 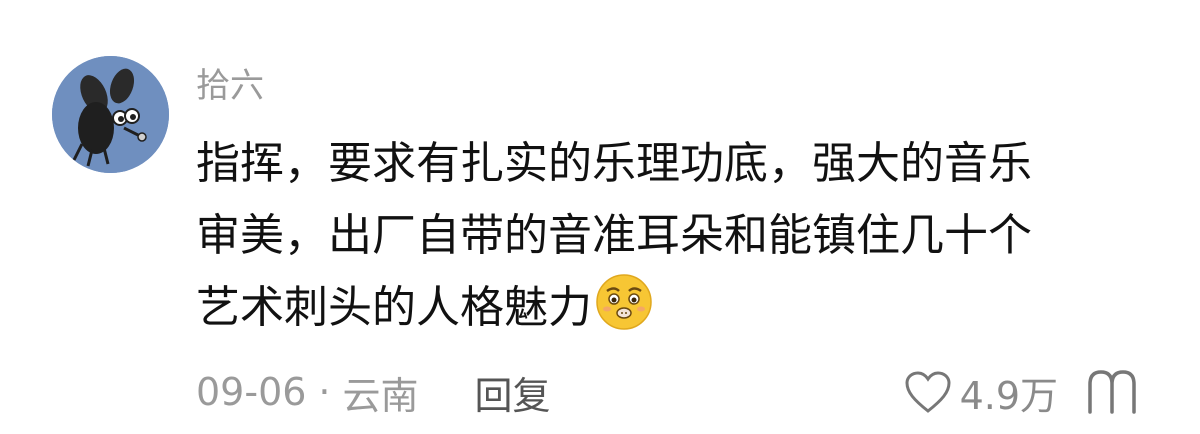 What do you see at coordinates (624, 302) in the screenshot?
I see `pleading-face-emoji` at bounding box center [624, 302].